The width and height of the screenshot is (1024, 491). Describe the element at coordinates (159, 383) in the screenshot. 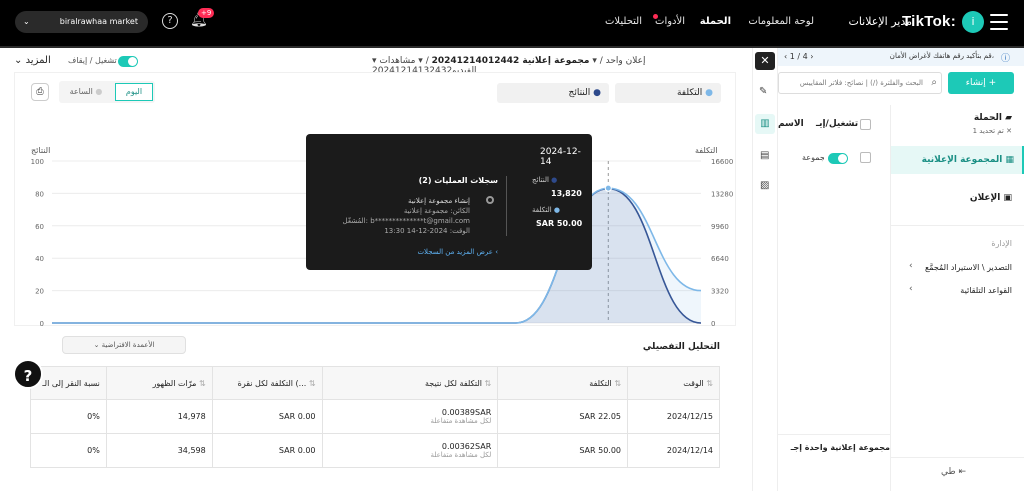

I see `col-impressions: مرّات الظهور ⇅` at that location.